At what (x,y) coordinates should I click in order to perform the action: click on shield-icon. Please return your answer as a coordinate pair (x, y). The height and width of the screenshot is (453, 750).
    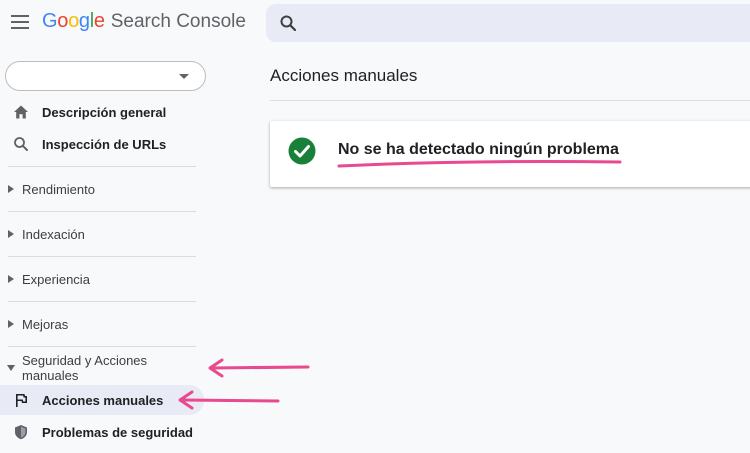
    Looking at the image, I should click on (21, 432).